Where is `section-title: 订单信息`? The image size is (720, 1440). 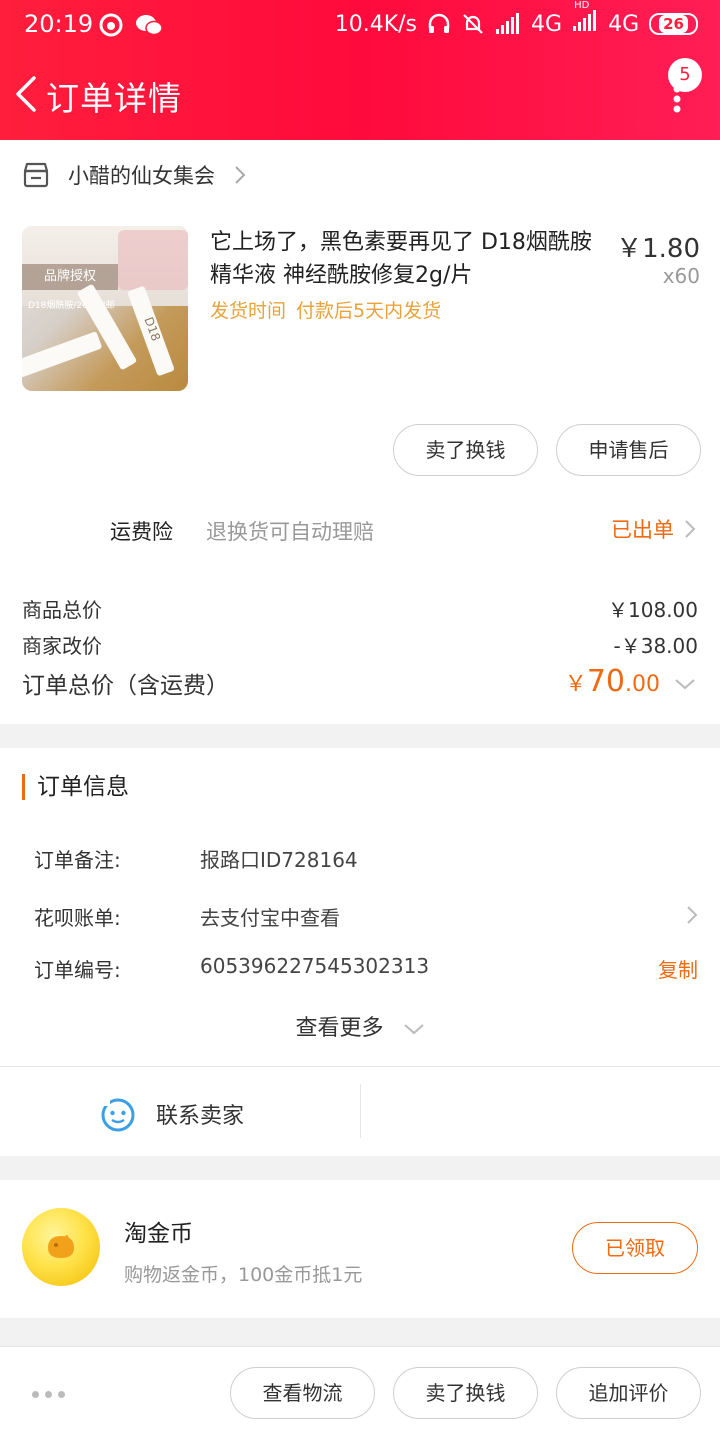
section-title: 订单信息 is located at coordinates (75, 787).